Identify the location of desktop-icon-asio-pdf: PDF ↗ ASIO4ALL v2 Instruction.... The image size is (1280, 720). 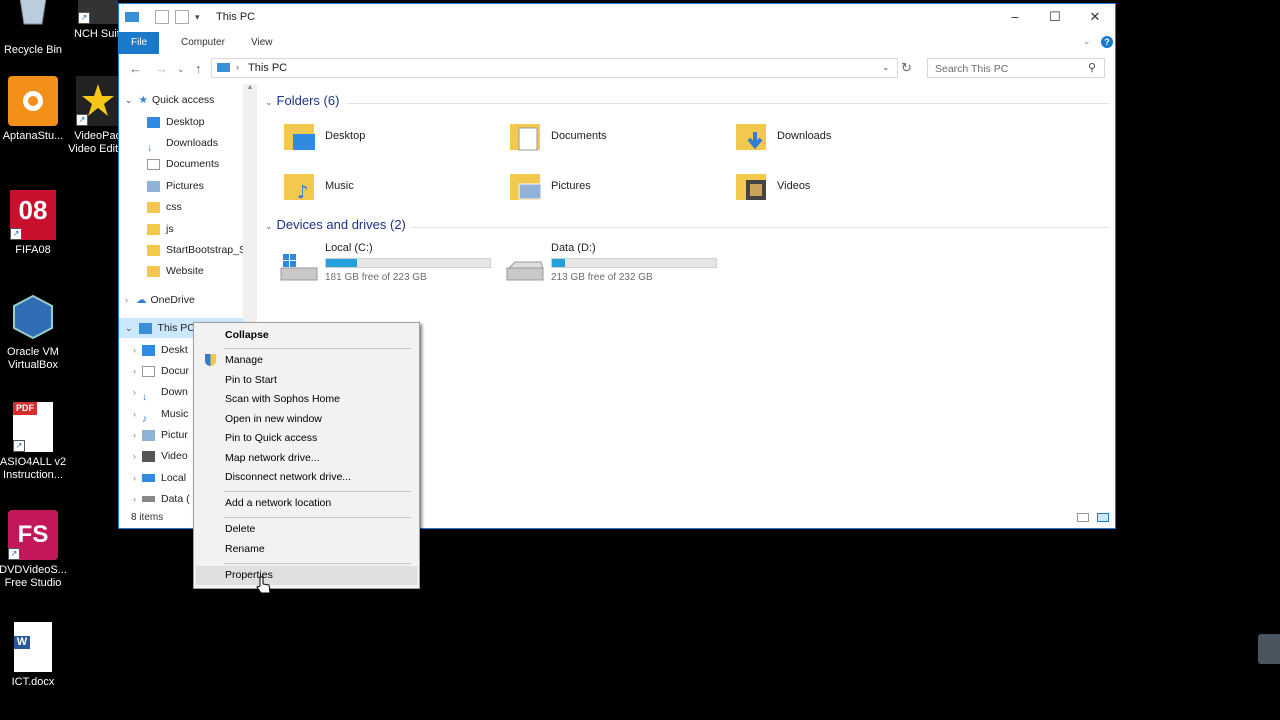
(34, 442).